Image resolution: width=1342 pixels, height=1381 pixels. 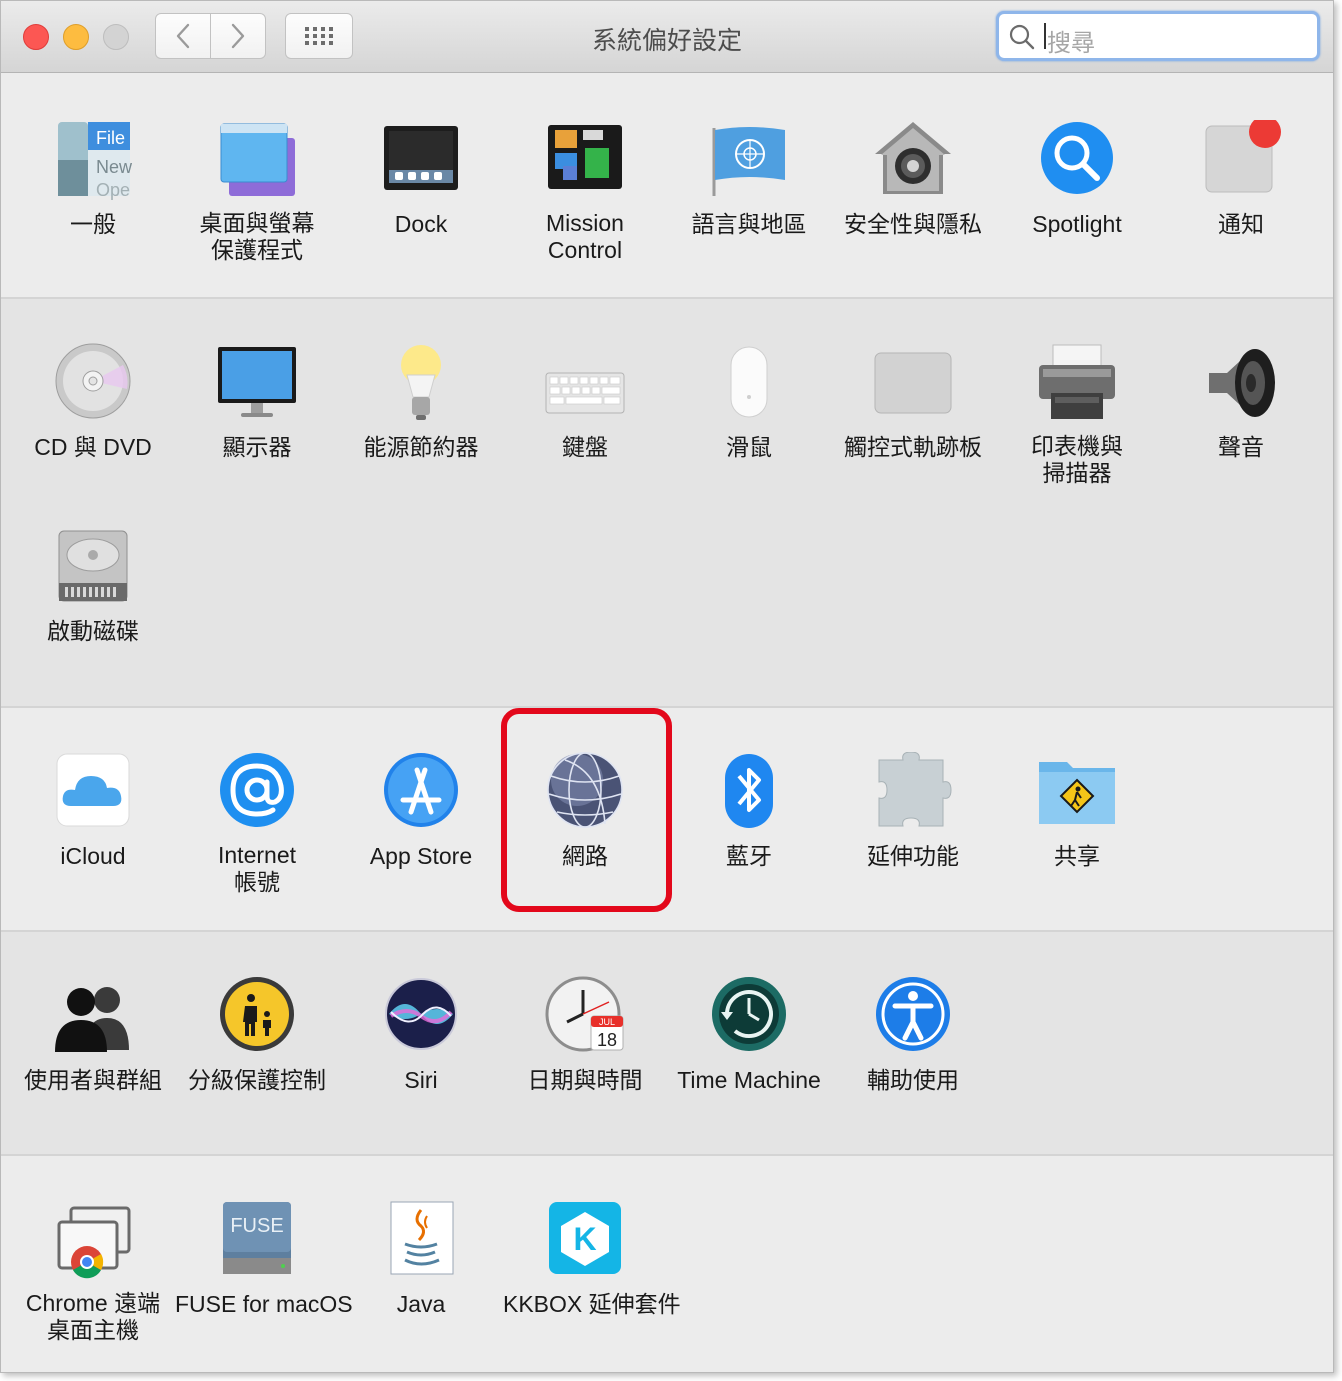 I want to click on pane-label: Spotlight, so click(x=1077, y=224).